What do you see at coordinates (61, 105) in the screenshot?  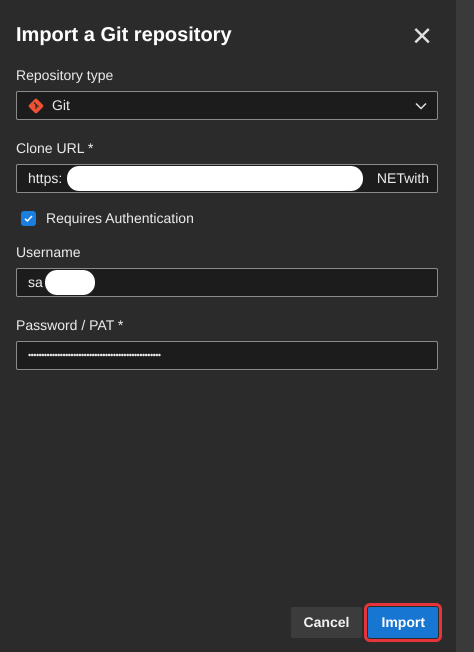 I see `dropdown-value: Git` at bounding box center [61, 105].